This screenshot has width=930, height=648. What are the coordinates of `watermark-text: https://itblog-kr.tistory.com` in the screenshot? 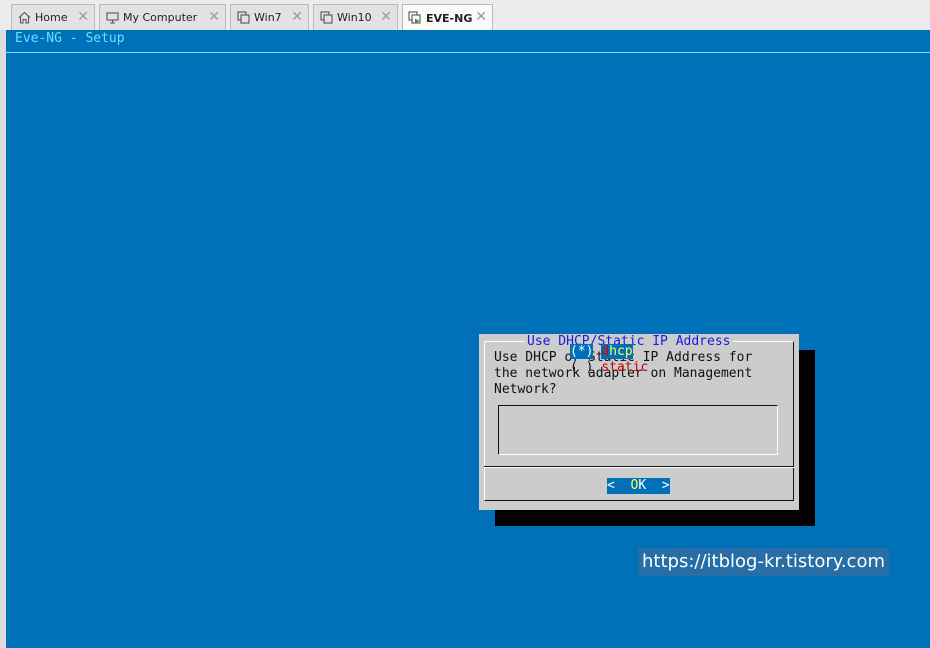 It's located at (763, 562).